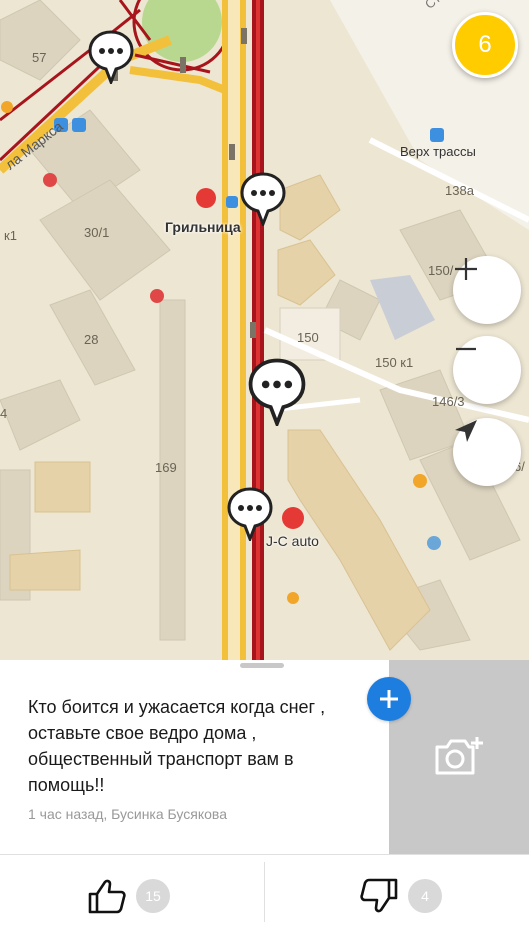 The width and height of the screenshot is (529, 927). I want to click on house-number-146-3: 146/3, so click(448, 401).